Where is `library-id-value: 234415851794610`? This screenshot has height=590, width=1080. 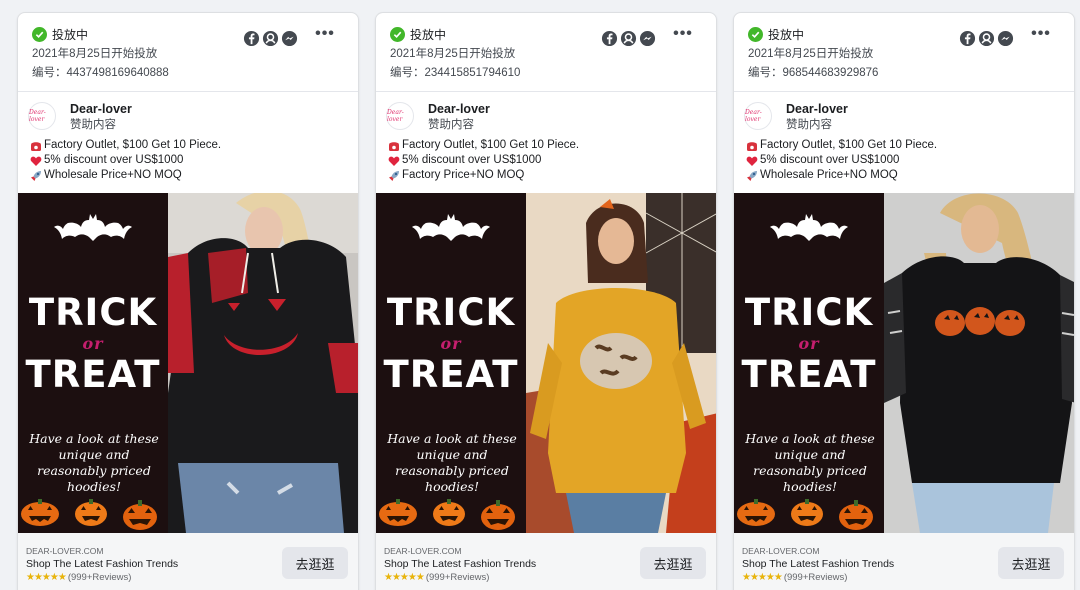
library-id-value: 234415851794610 is located at coordinates (472, 73).